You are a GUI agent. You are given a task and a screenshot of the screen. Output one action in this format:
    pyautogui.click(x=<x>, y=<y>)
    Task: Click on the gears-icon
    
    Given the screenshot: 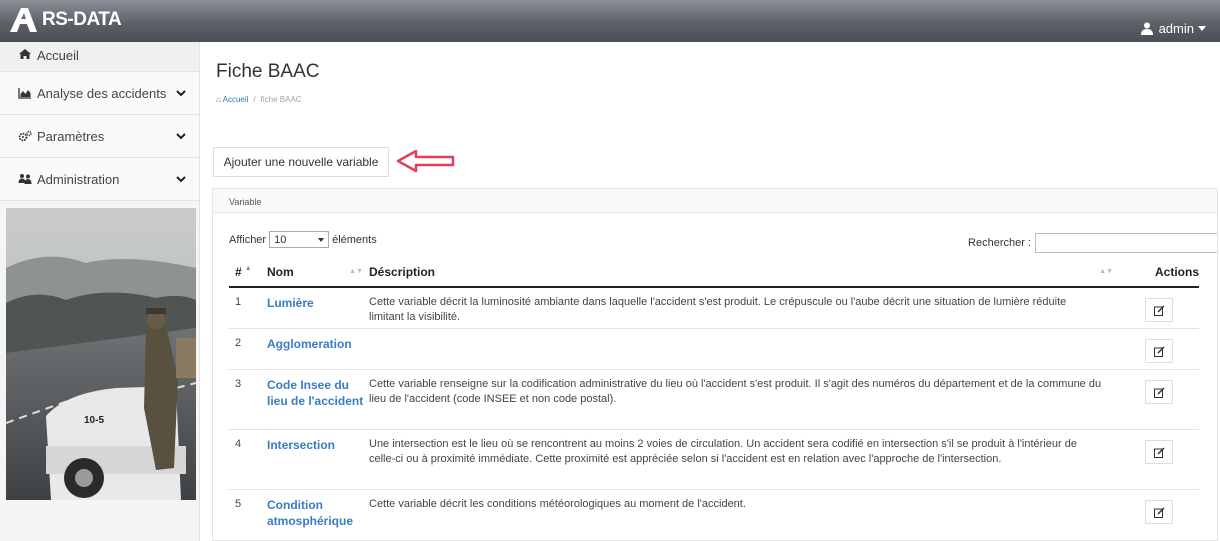 What is the action you would take?
    pyautogui.click(x=25, y=136)
    